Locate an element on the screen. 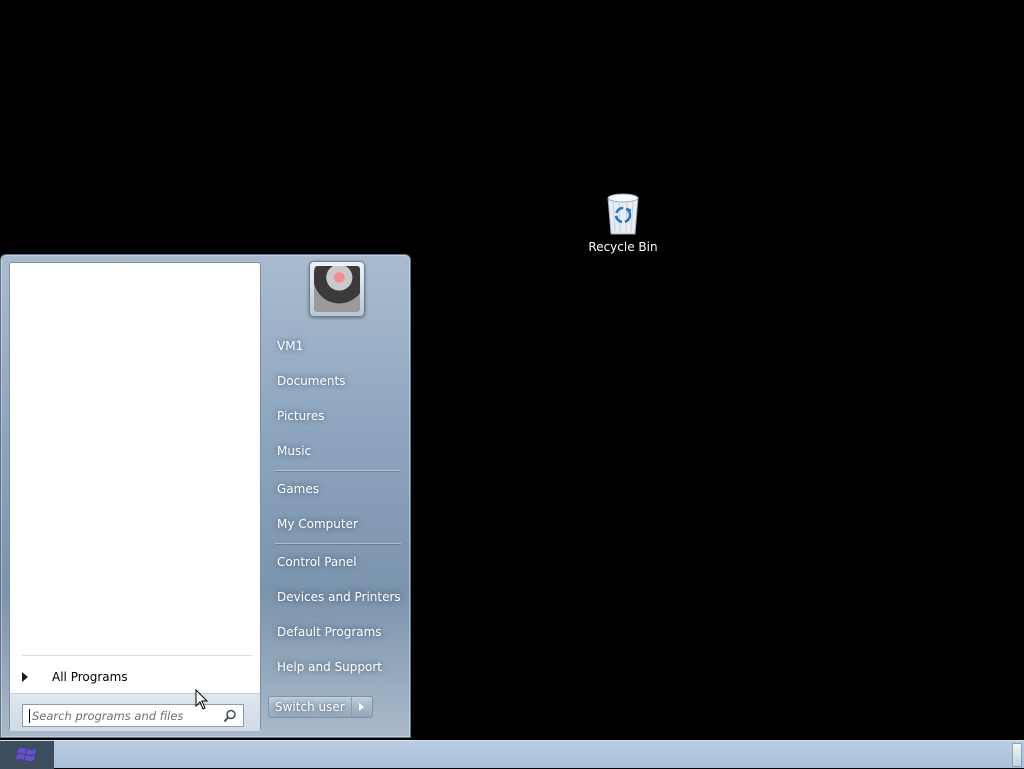  link-control-panel: Control Panel is located at coordinates (335, 562).